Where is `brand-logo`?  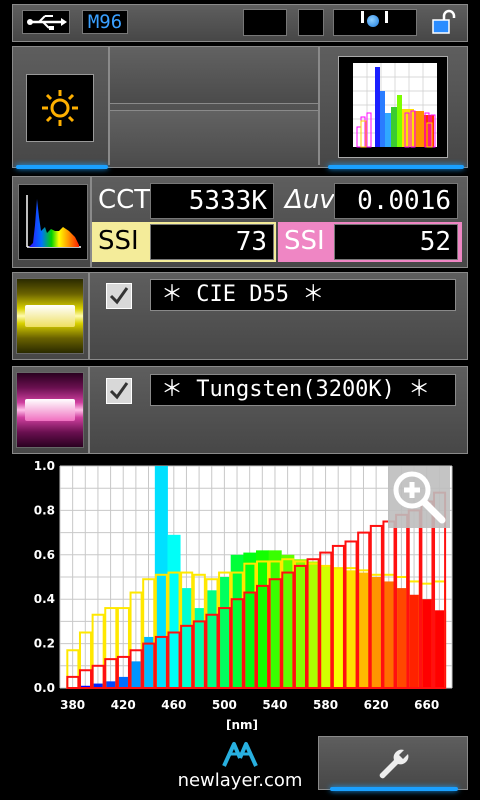 brand-logo is located at coordinates (240, 754).